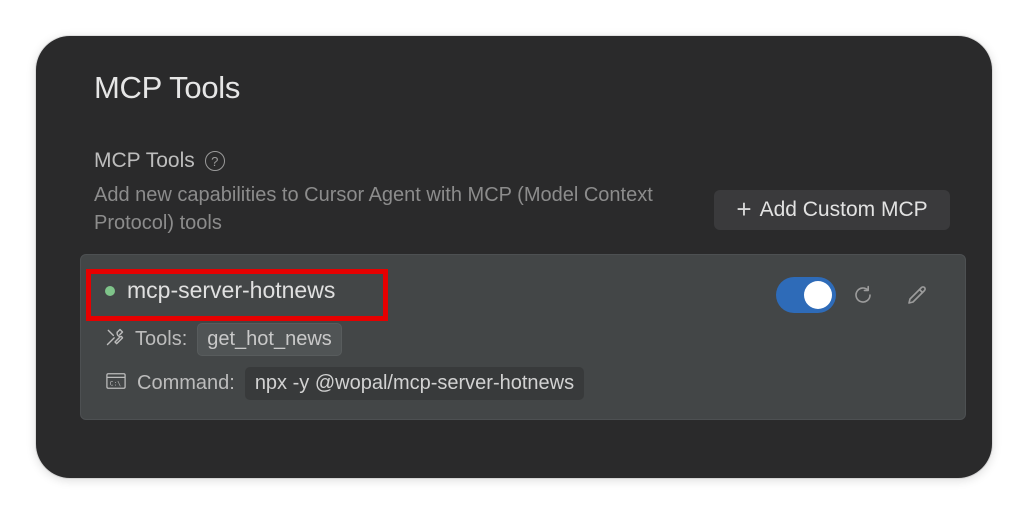  Describe the element at coordinates (186, 383) in the screenshot. I see `command-label: Command:` at that location.